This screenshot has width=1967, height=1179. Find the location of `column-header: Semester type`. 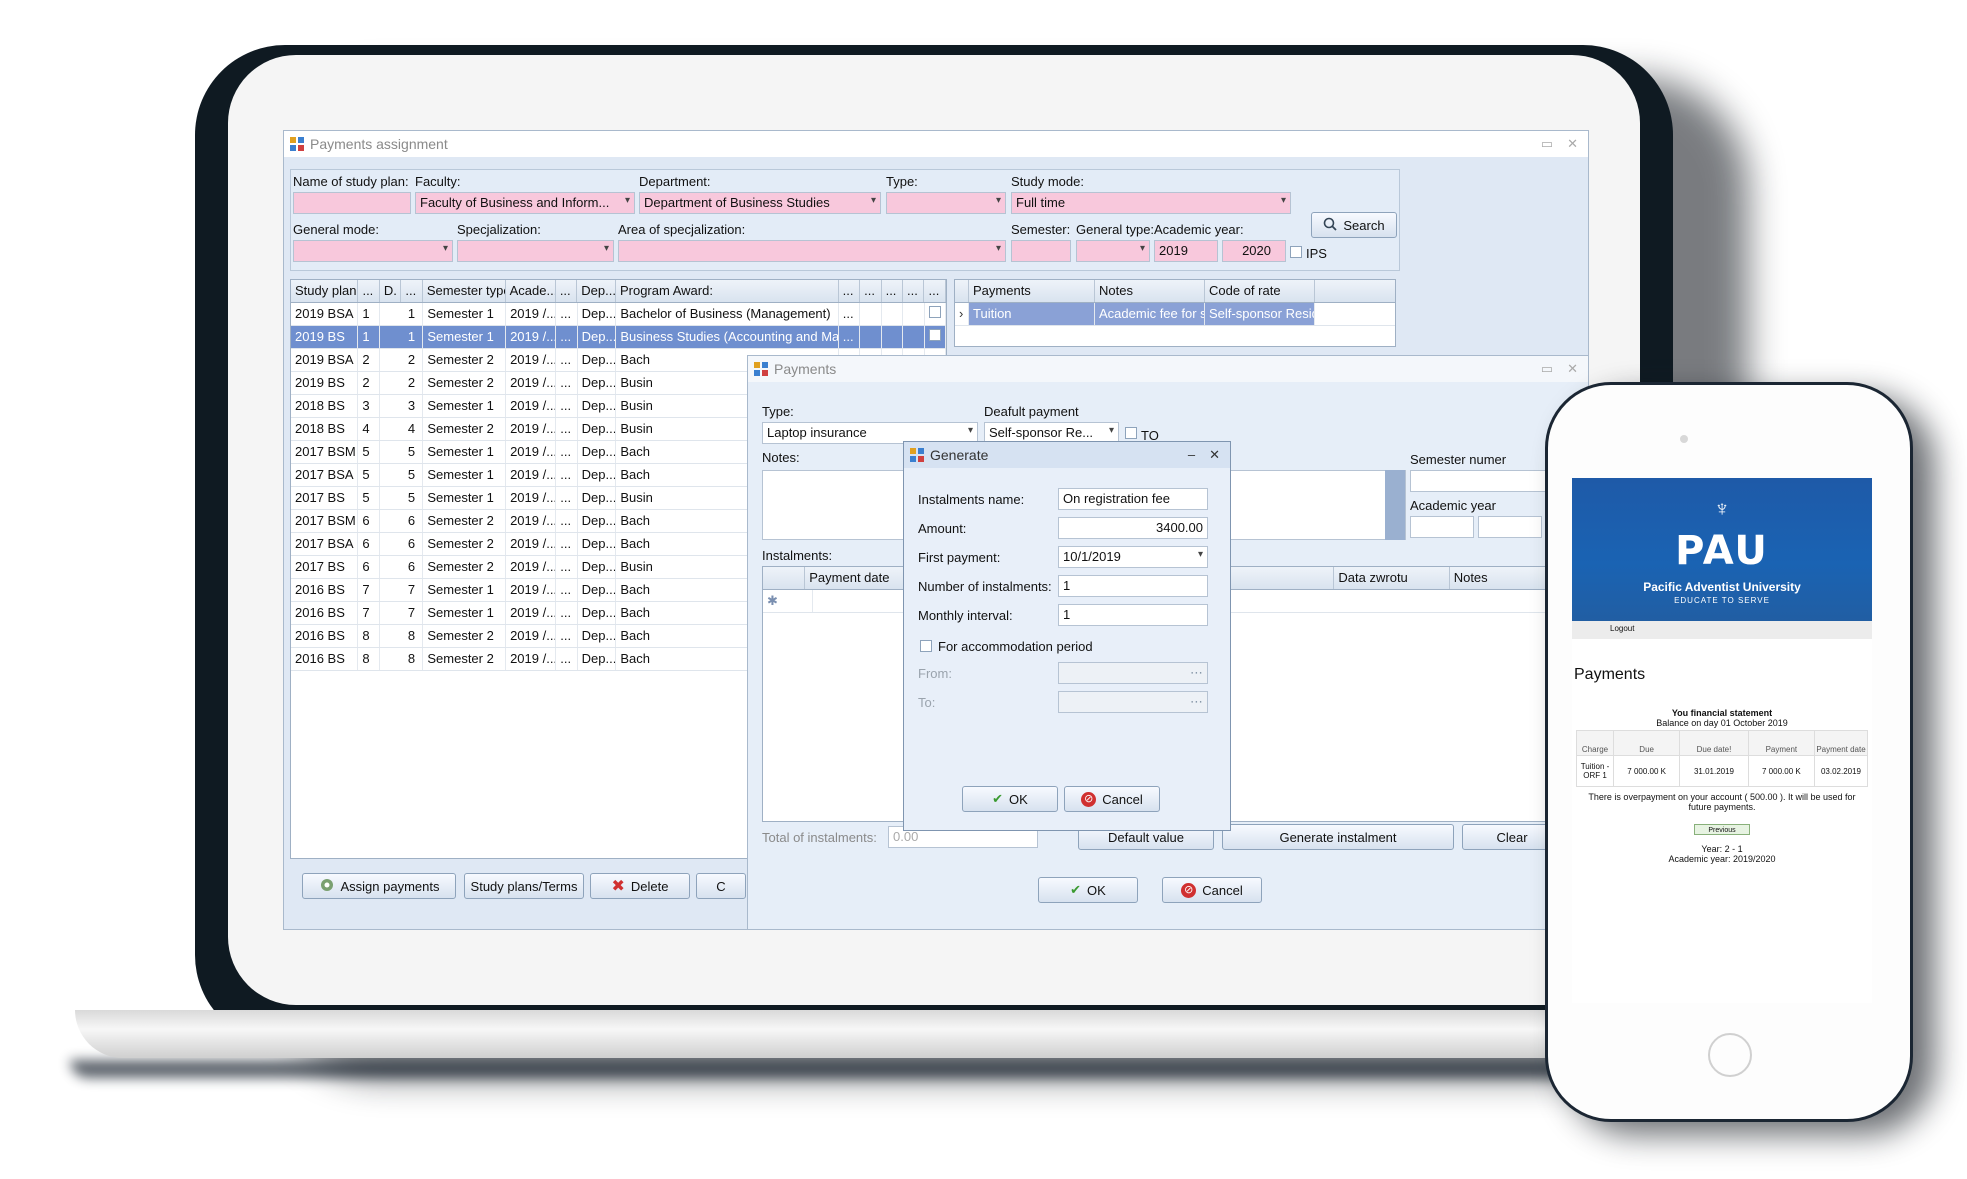

column-header: Semester type is located at coordinates (464, 291).